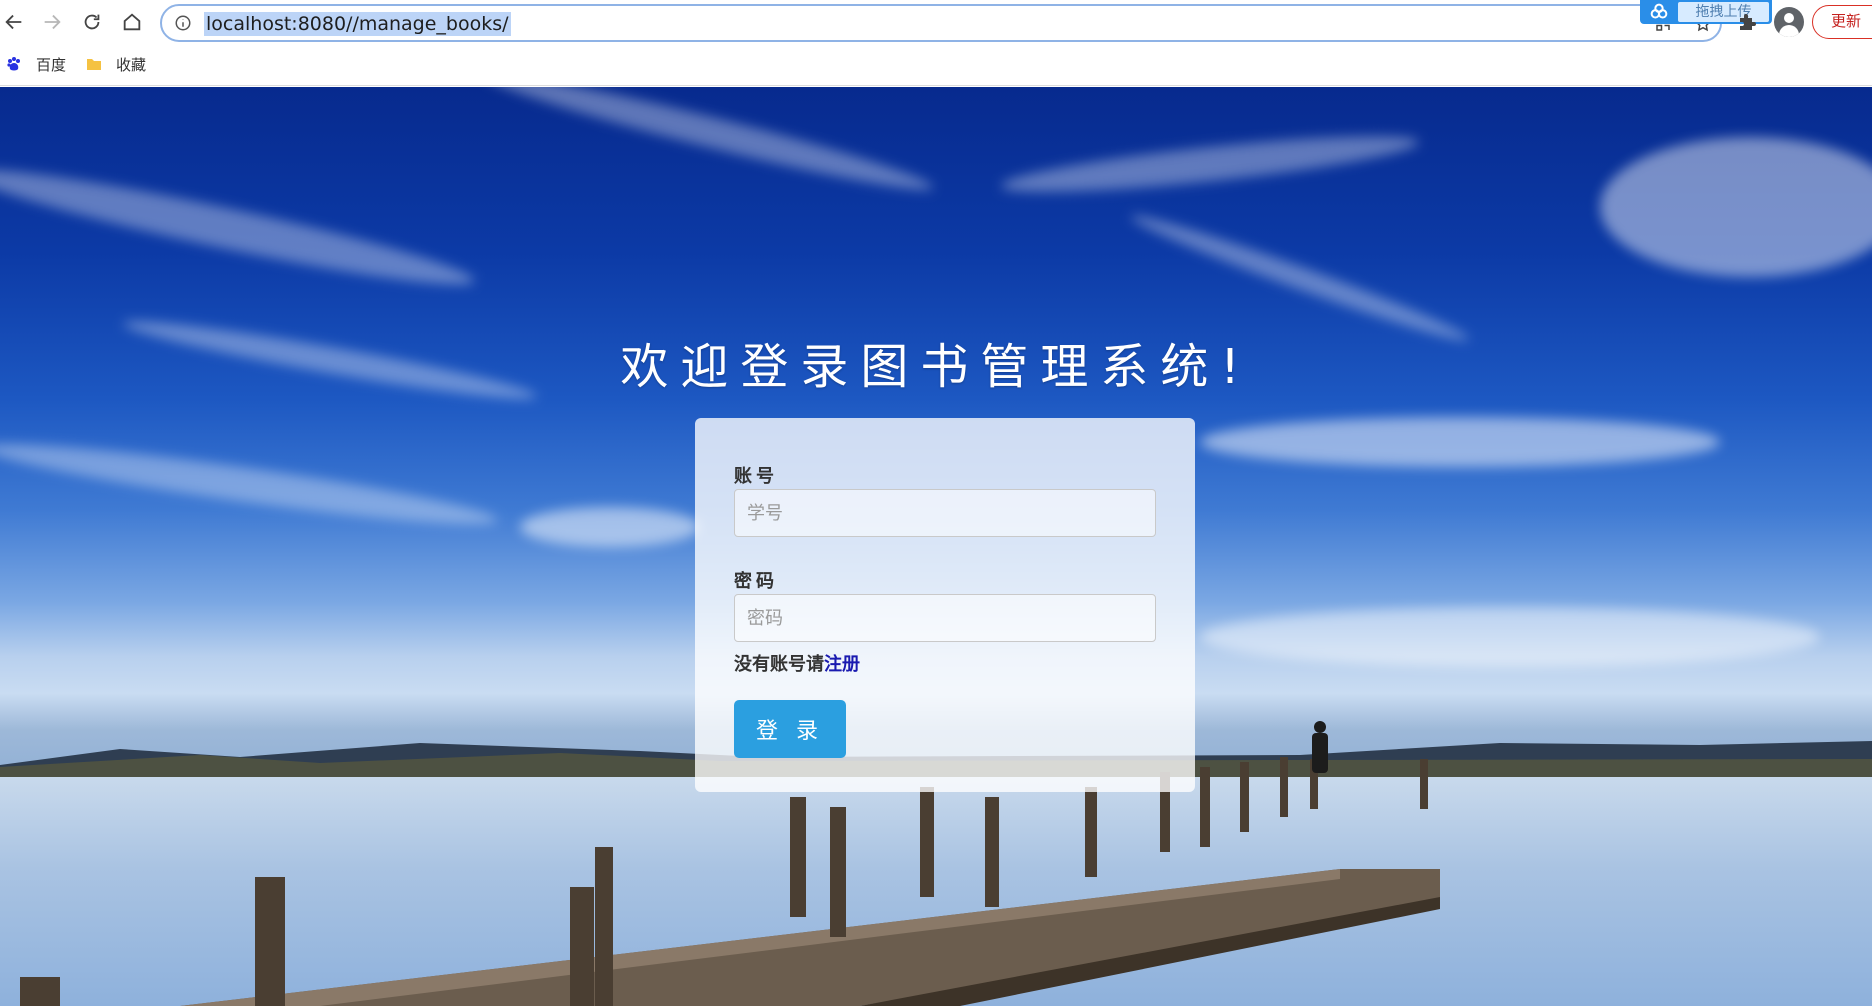 The width and height of the screenshot is (1872, 1006). I want to click on extensions-puzzle-icon, so click(1748, 22).